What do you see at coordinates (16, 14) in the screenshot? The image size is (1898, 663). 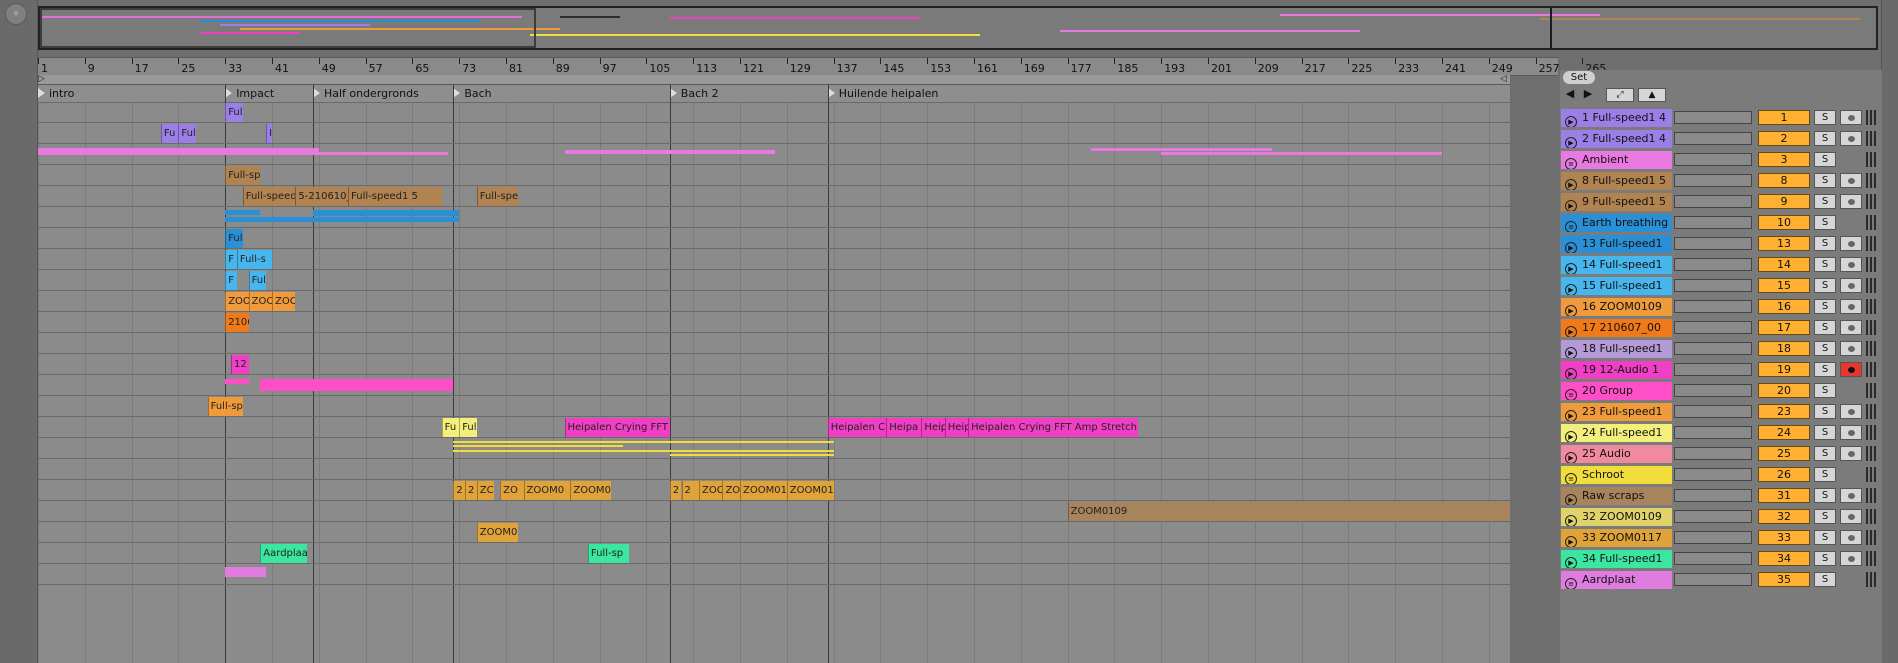 I see `browser-toggle-icon: ▾` at bounding box center [16, 14].